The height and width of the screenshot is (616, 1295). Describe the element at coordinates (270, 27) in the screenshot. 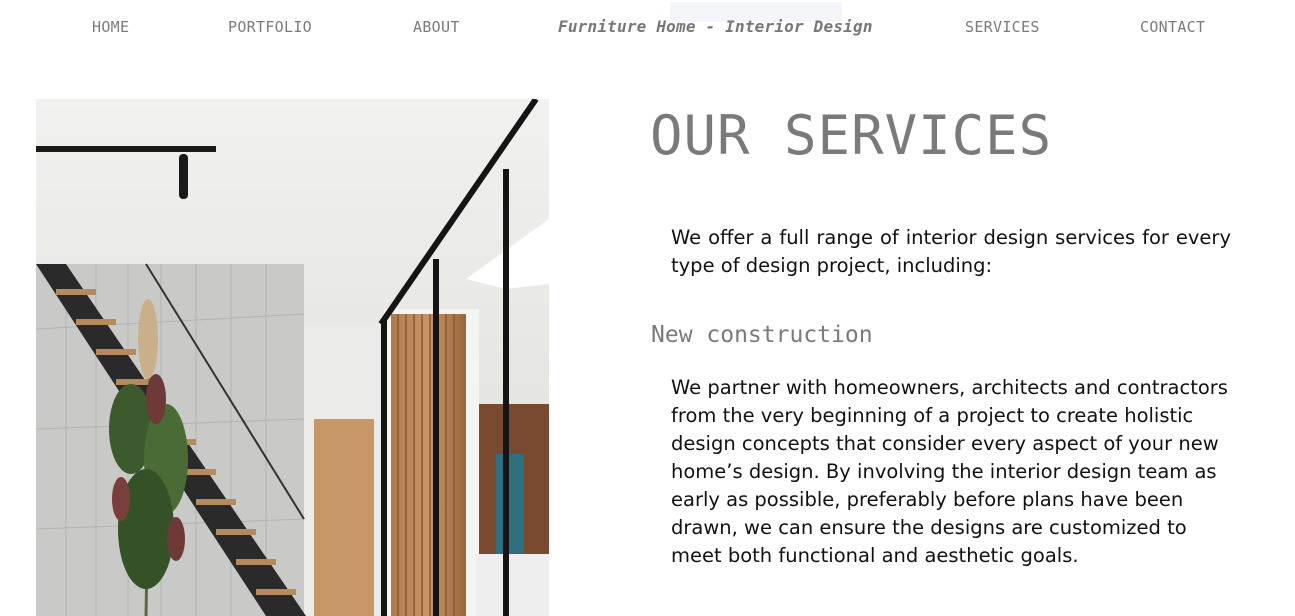

I see `nav-portfolio-link: PORTFOLIO` at that location.